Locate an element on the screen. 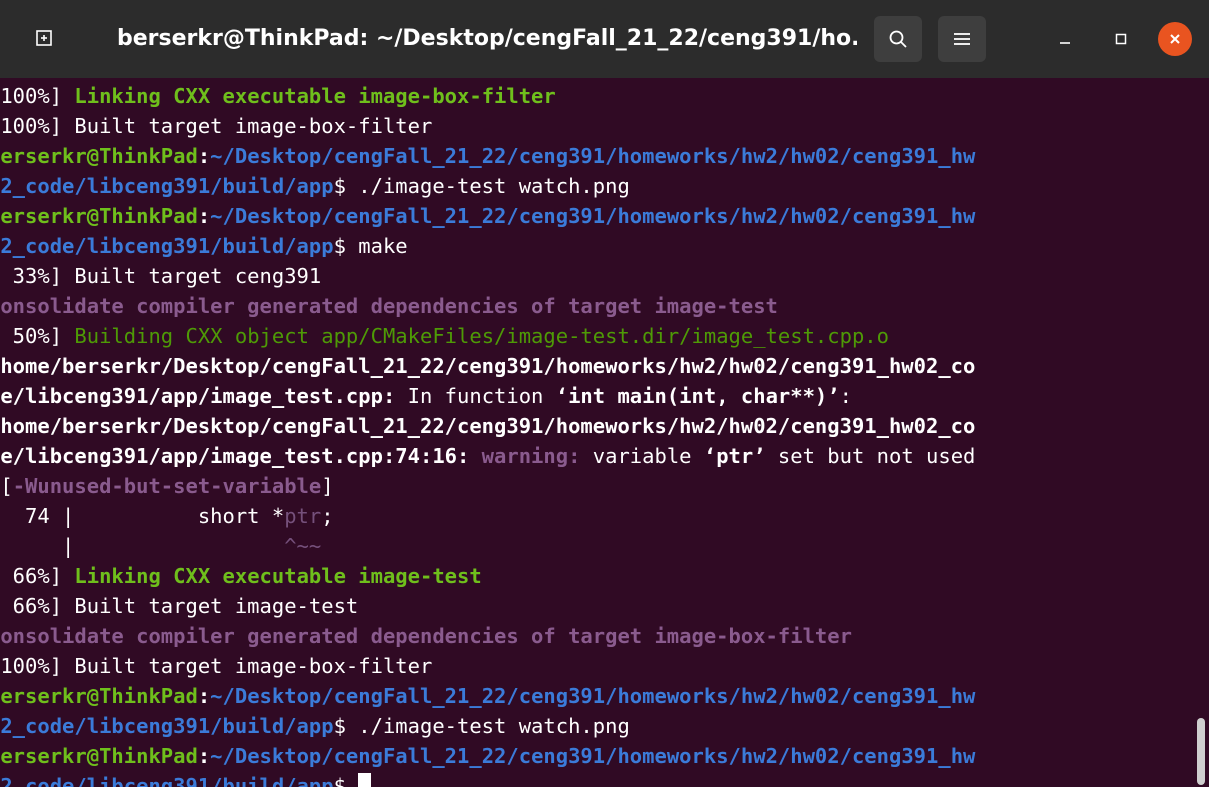 Image resolution: width=1209 pixels, height=787 pixels. text-cursor is located at coordinates (365, 780).